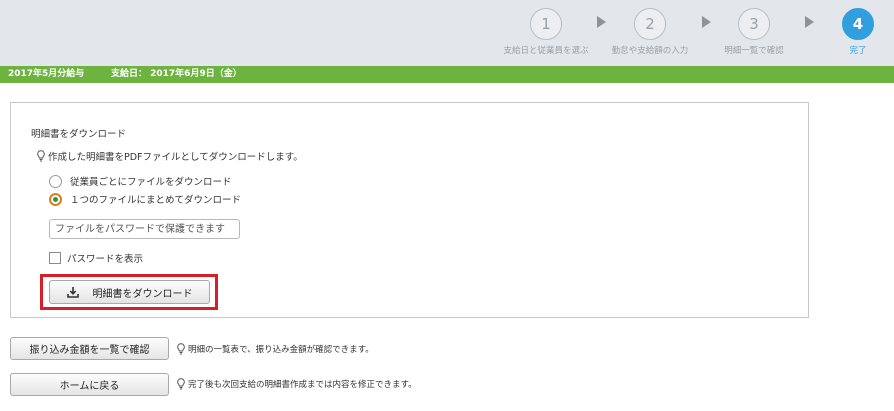 The image size is (894, 411). I want to click on option-single-file-label: １つのファイルにまとめてダウンロード, so click(156, 200).